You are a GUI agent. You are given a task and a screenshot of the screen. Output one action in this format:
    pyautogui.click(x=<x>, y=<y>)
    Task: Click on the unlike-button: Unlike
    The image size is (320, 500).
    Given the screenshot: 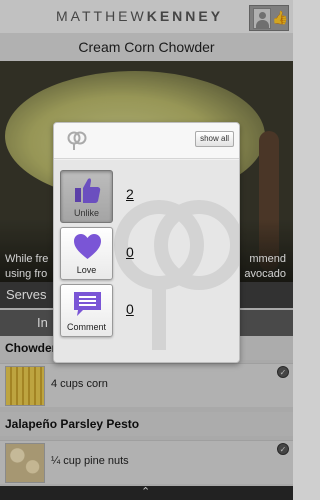 What is the action you would take?
    pyautogui.click(x=86, y=196)
    